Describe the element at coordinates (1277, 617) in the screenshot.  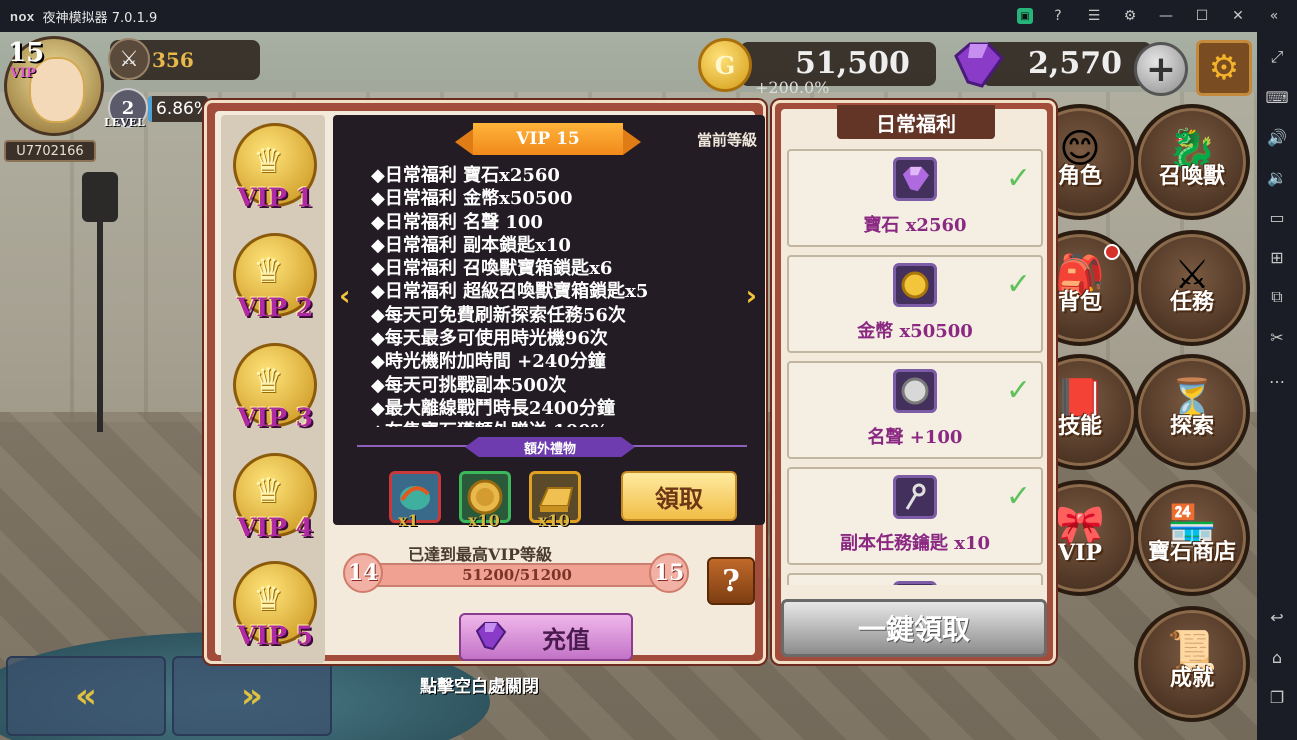
I see `back-icon: ↩` at that location.